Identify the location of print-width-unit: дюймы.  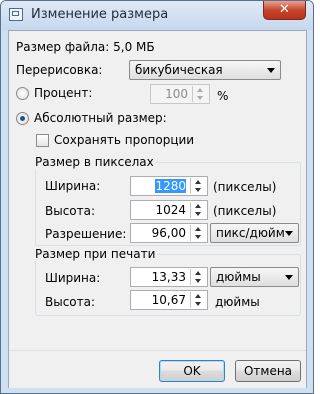
(238, 277).